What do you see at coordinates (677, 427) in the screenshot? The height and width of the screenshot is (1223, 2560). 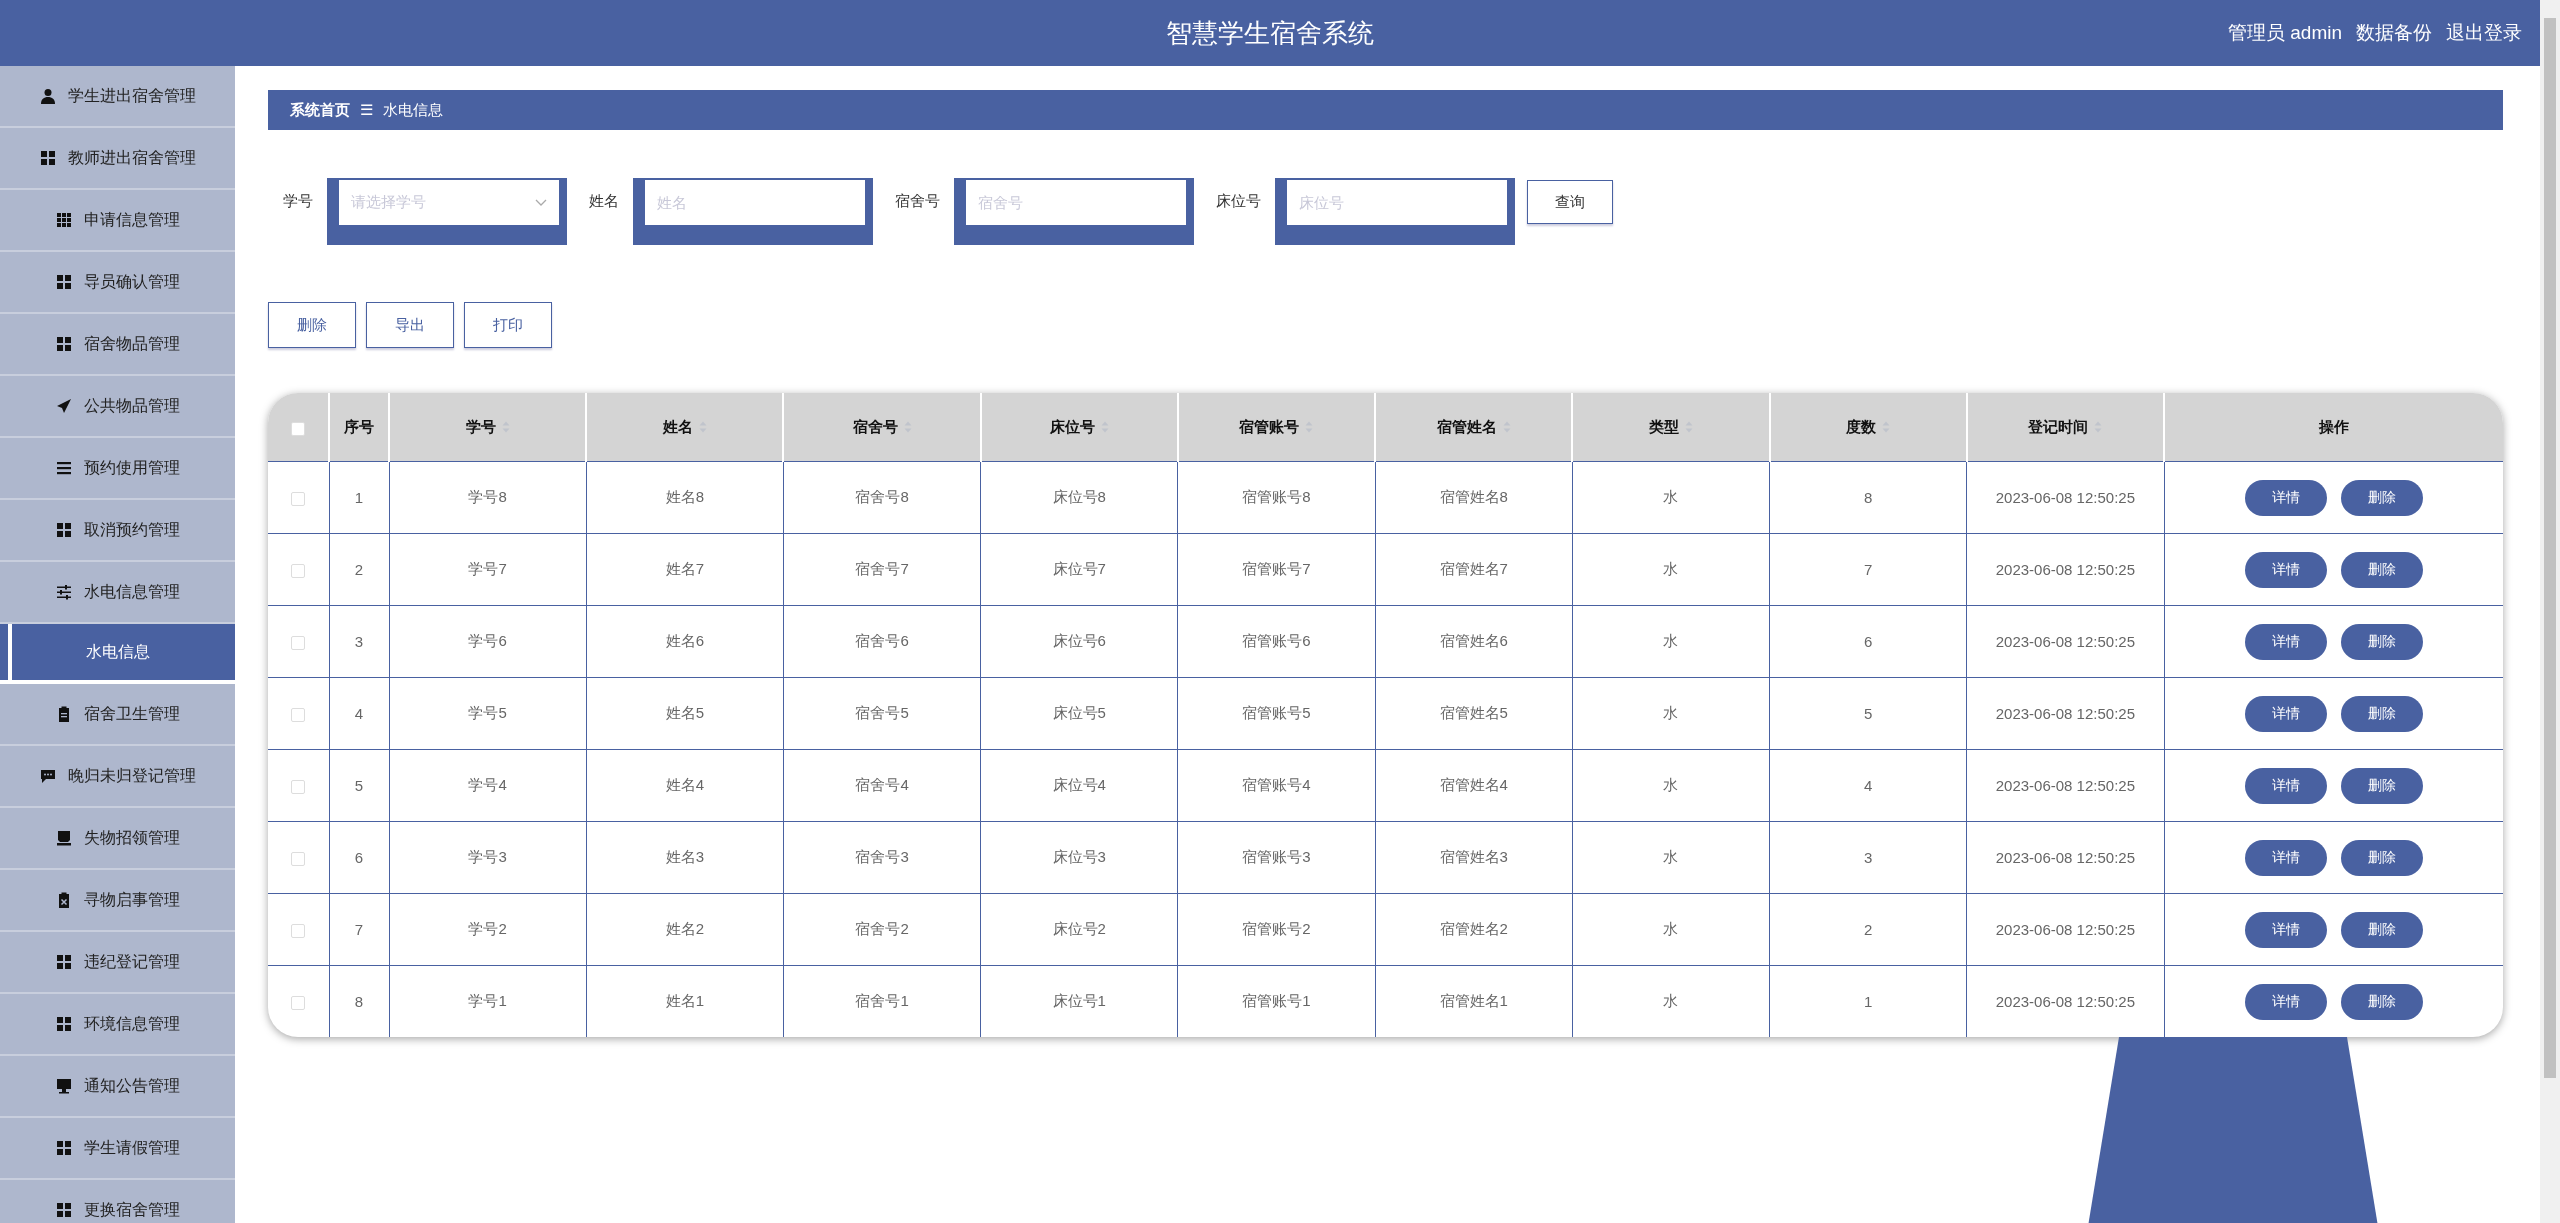 I see `column-header: 姓名` at bounding box center [677, 427].